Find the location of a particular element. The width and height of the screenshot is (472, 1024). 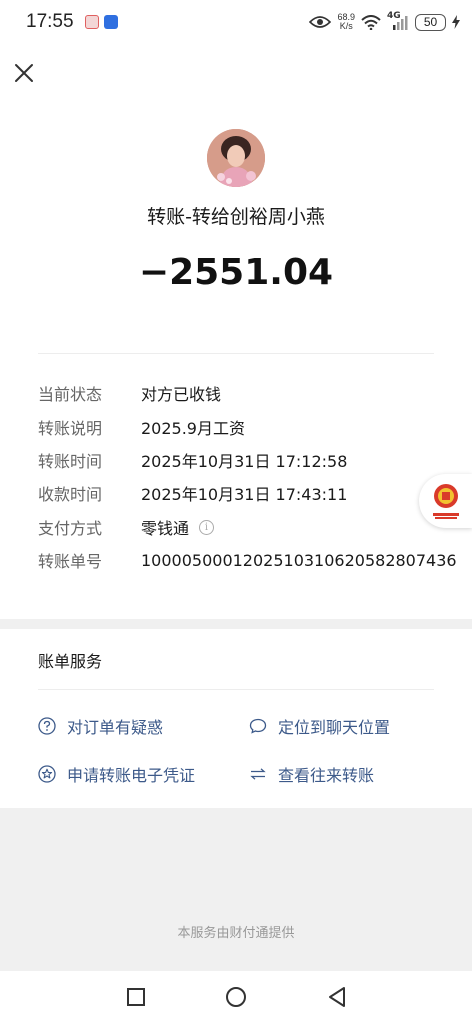

order-question-link: 对订单有疑惑 is located at coordinates (100, 726).